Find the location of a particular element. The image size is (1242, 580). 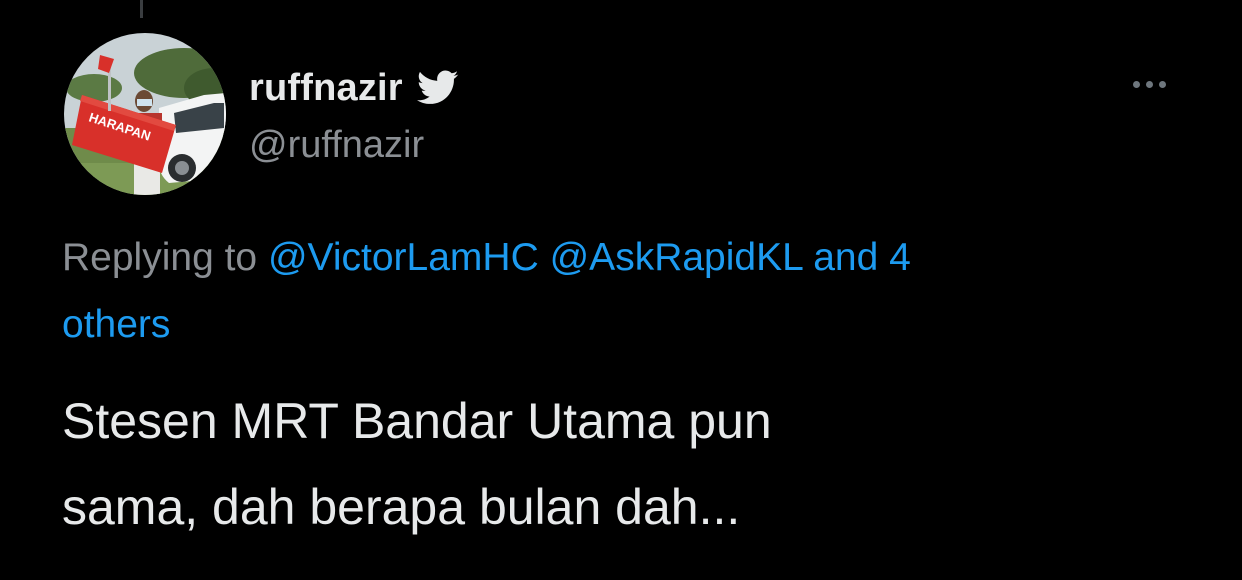

others-text: others is located at coordinates (116, 324).